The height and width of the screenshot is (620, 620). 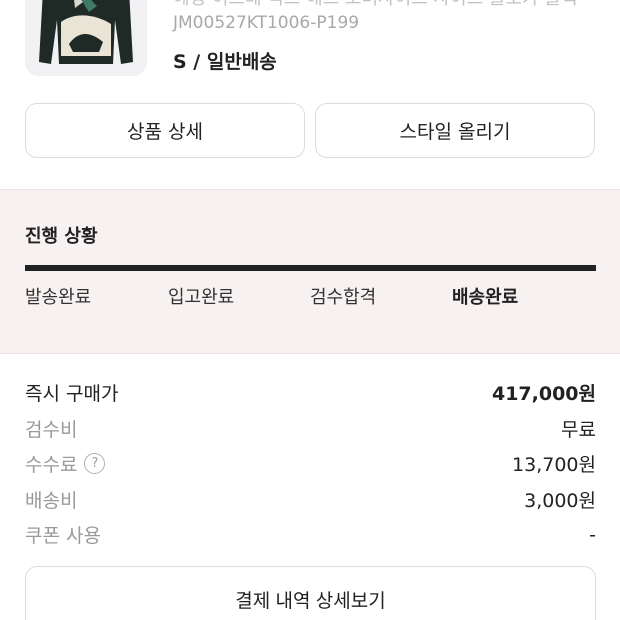 I want to click on summary-value: 3,000원, so click(x=560, y=500).